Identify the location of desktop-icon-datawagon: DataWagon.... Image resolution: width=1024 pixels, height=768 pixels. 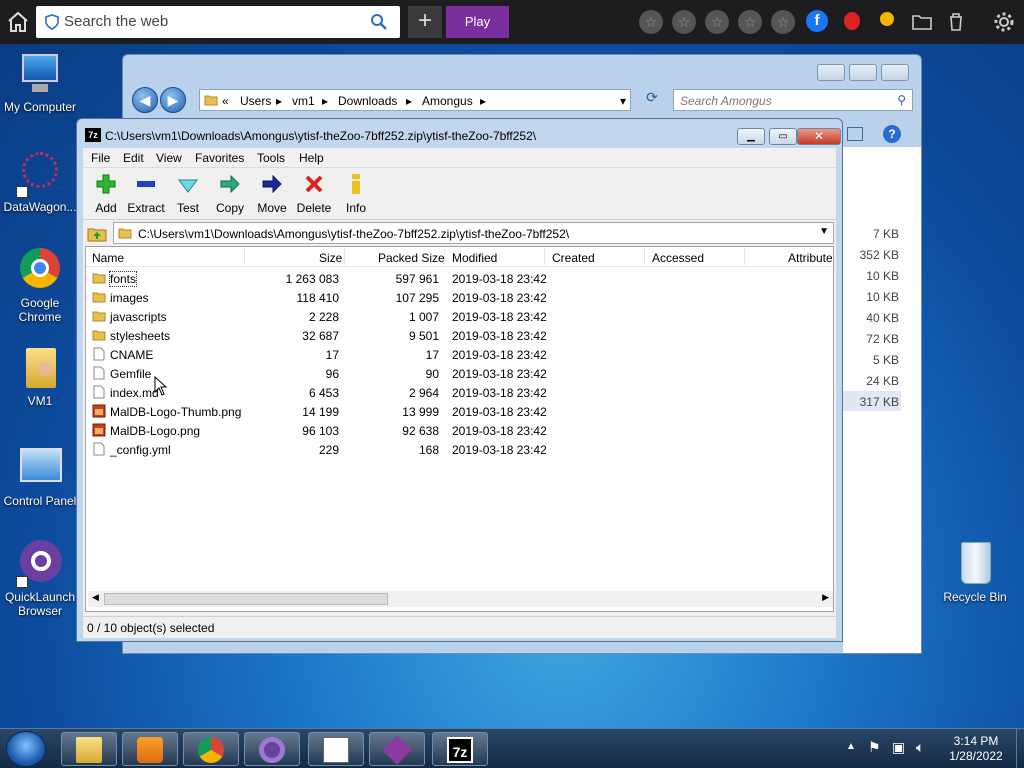
(40, 182).